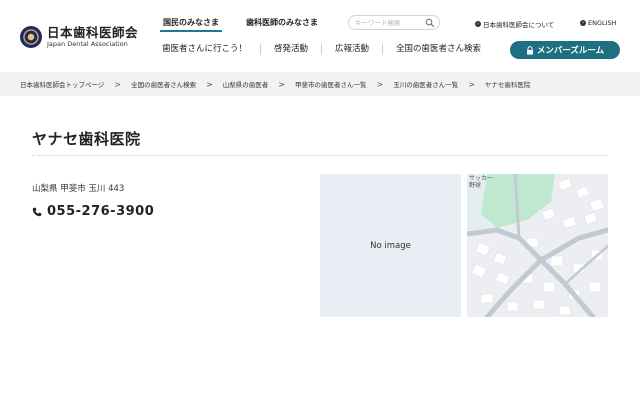  I want to click on members-room-button: メンバーズルーム, so click(565, 50).